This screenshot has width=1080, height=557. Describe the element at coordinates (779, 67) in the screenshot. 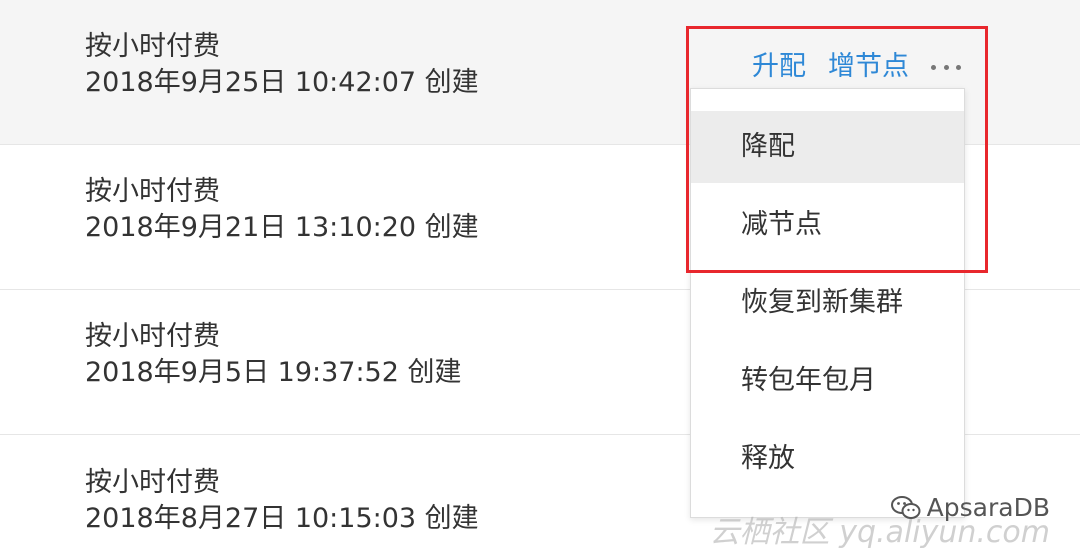

I see `upgrade-link: 升配` at that location.